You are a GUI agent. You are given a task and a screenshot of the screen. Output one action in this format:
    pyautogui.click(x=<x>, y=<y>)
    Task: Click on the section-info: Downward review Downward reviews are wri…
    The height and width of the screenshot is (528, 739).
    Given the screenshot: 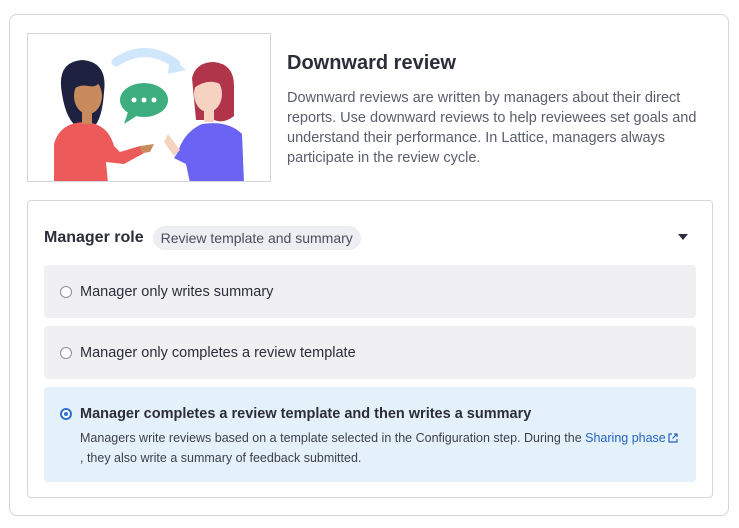 What is the action you would take?
    pyautogui.click(x=502, y=109)
    